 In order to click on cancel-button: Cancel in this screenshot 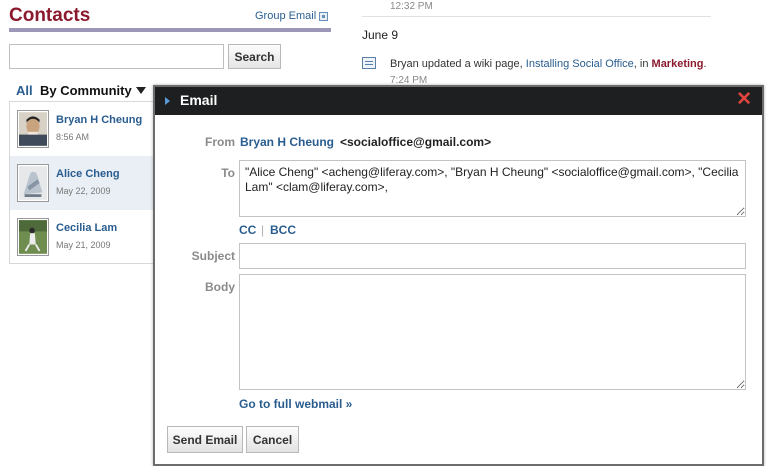, I will do `click(272, 439)`.